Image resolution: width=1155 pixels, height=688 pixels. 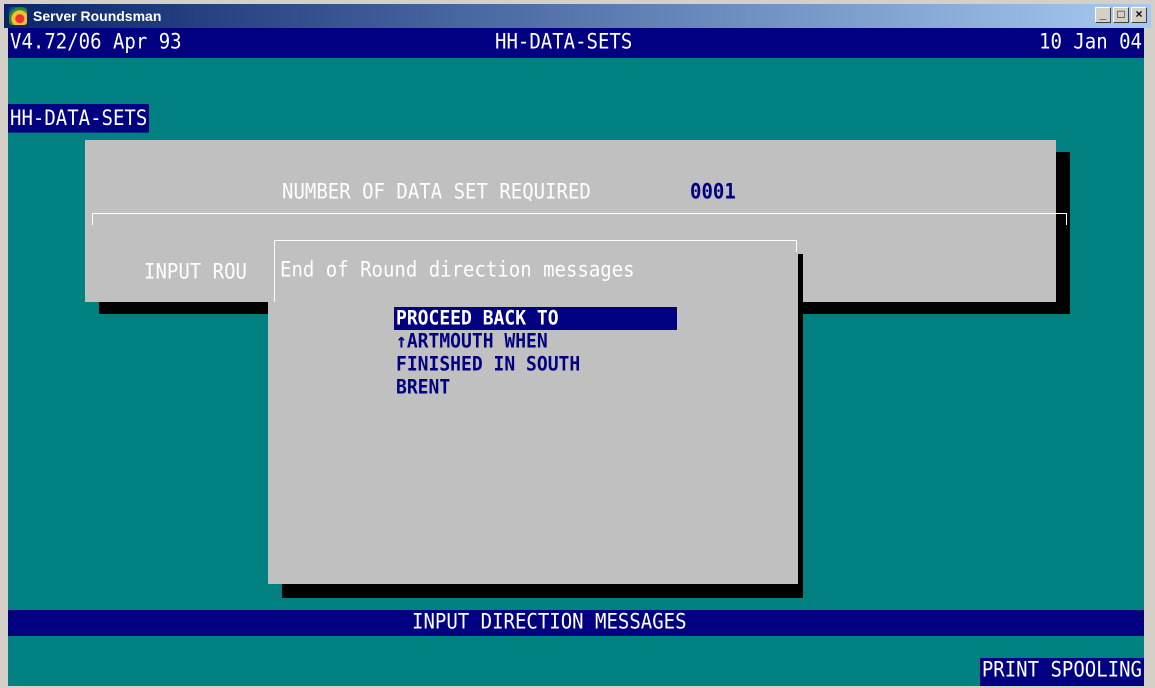 What do you see at coordinates (796, 246) in the screenshot?
I see `dialog-border-right` at bounding box center [796, 246].